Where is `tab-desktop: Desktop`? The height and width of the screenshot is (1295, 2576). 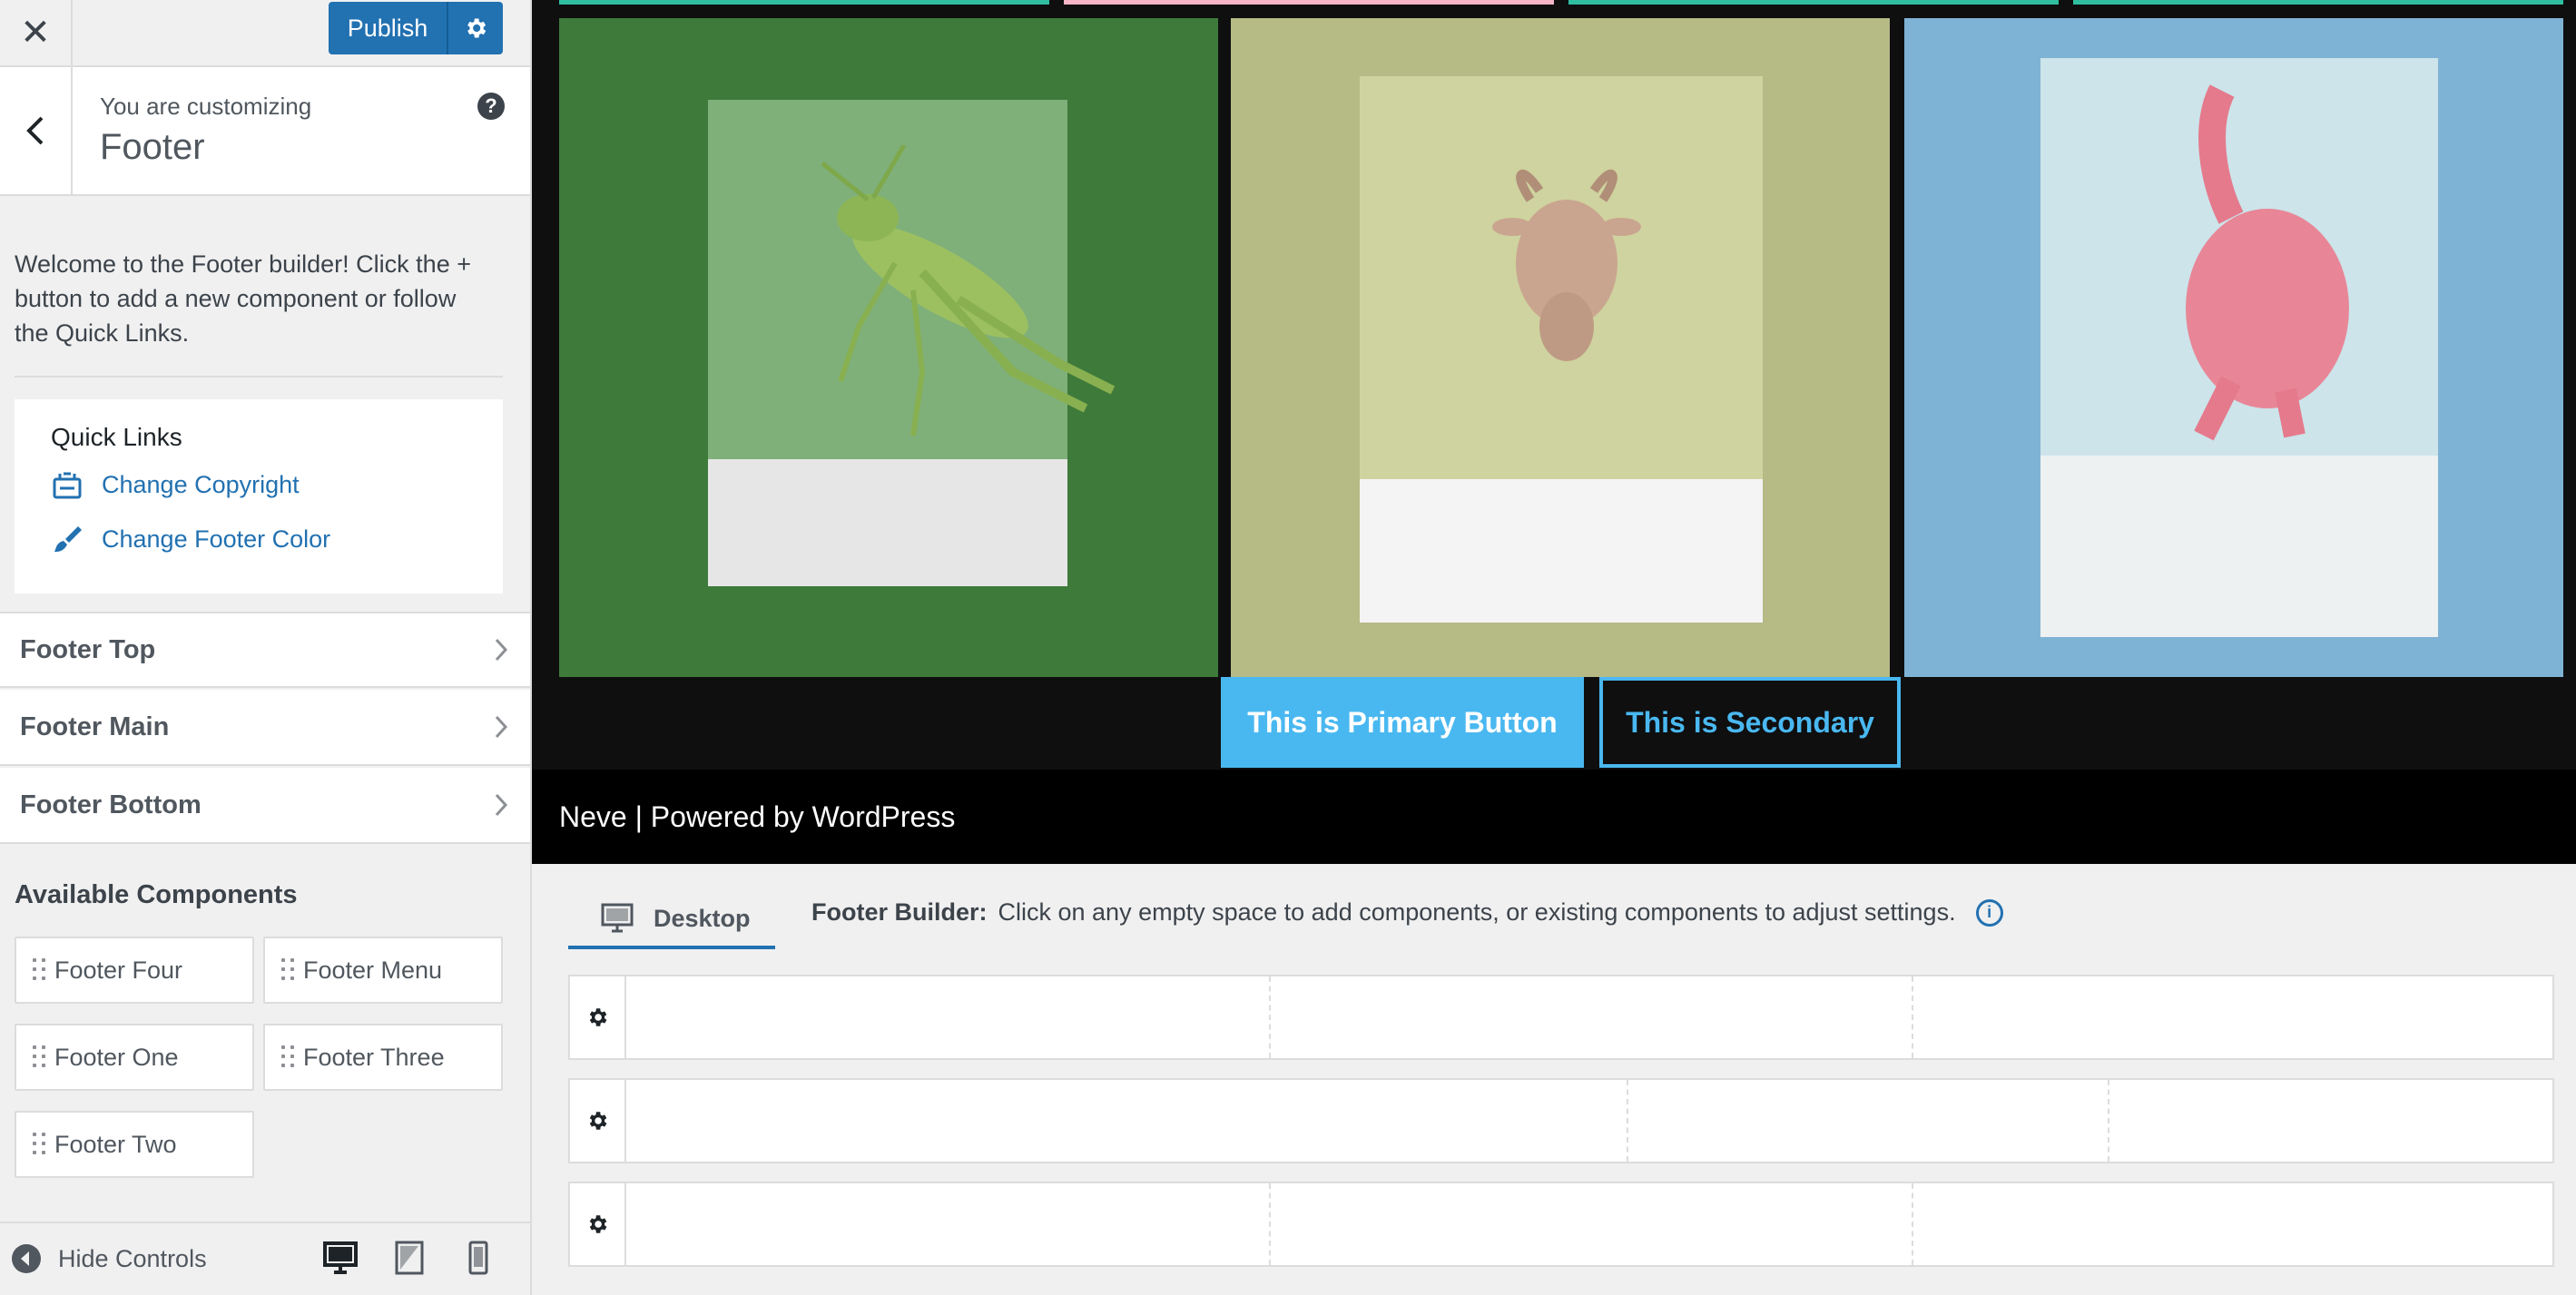
tab-desktop: Desktop is located at coordinates (671, 920).